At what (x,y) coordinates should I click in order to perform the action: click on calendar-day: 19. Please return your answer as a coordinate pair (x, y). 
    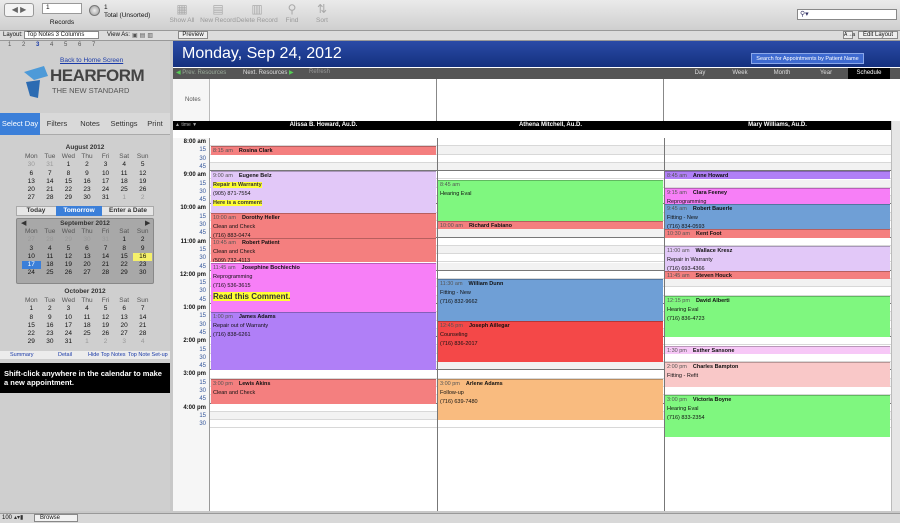
    Looking at the image, I should click on (68, 265).